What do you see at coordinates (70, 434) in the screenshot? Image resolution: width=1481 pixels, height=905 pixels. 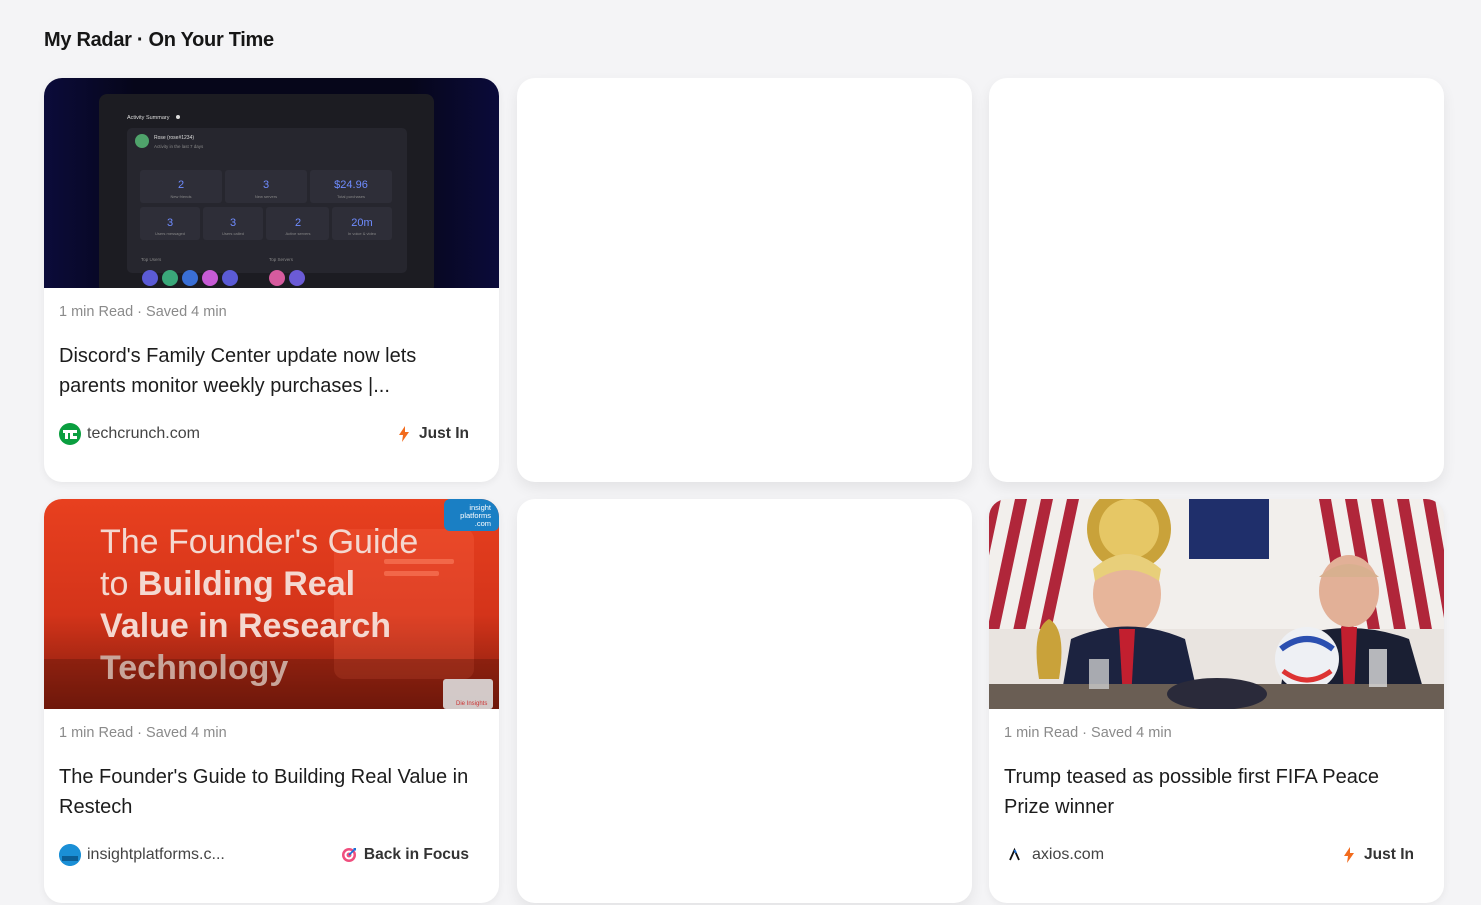 I see `techcrunch-icon` at bounding box center [70, 434].